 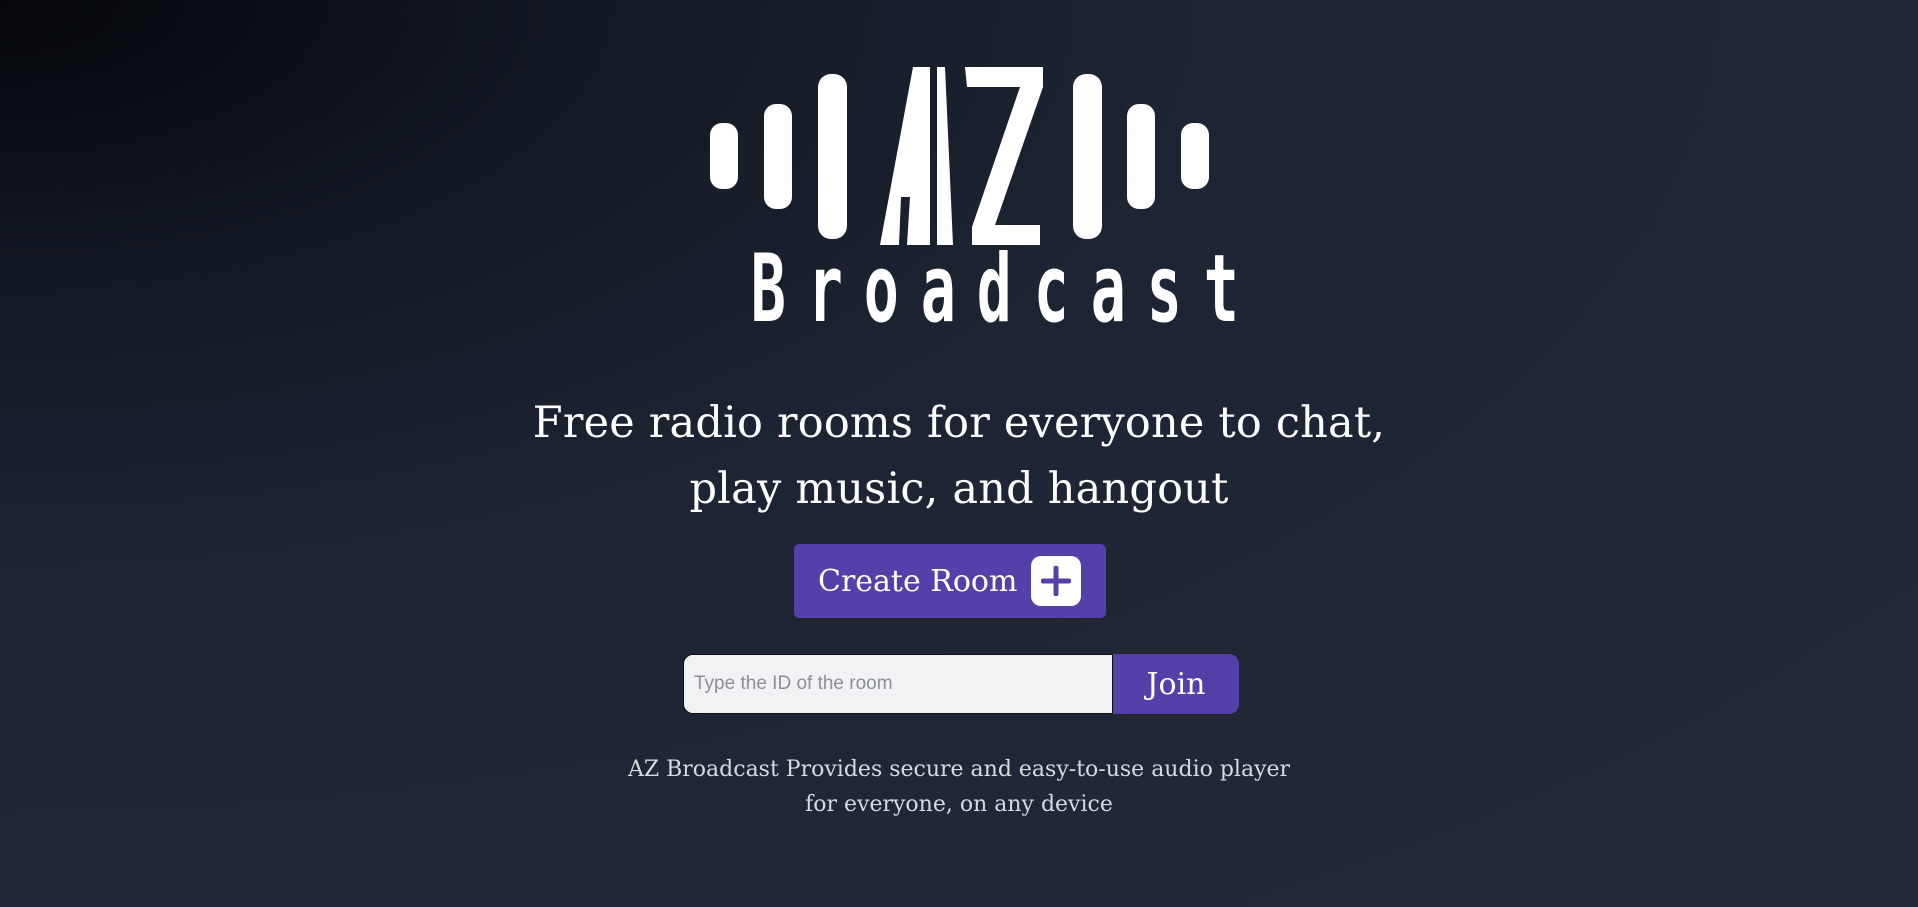 What do you see at coordinates (994, 289) in the screenshot?
I see `logo-brand-name: Broadcast` at bounding box center [994, 289].